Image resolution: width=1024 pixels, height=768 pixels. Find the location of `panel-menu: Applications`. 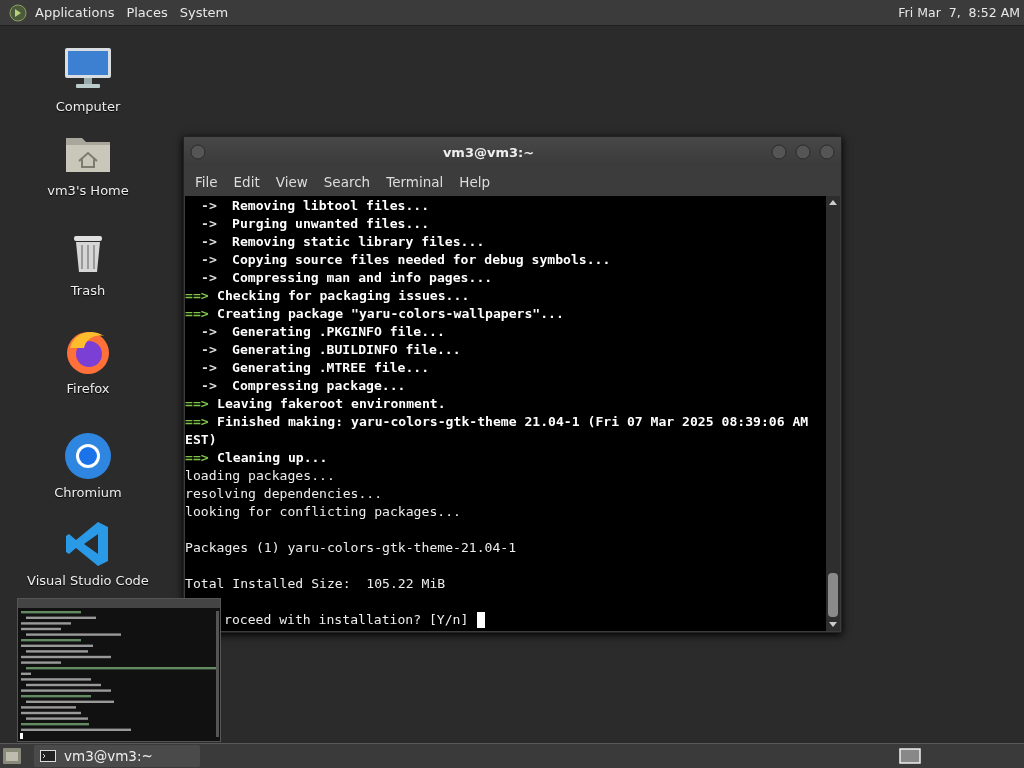

panel-menu: Applications is located at coordinates (75, 12).